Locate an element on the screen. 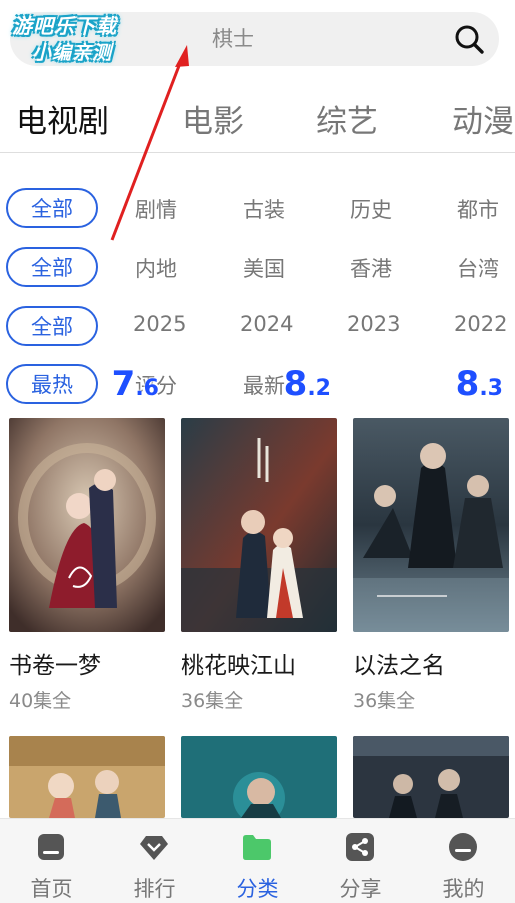 This screenshot has height=903, width=515. drama-title: 书卷一梦 is located at coordinates (55, 666).